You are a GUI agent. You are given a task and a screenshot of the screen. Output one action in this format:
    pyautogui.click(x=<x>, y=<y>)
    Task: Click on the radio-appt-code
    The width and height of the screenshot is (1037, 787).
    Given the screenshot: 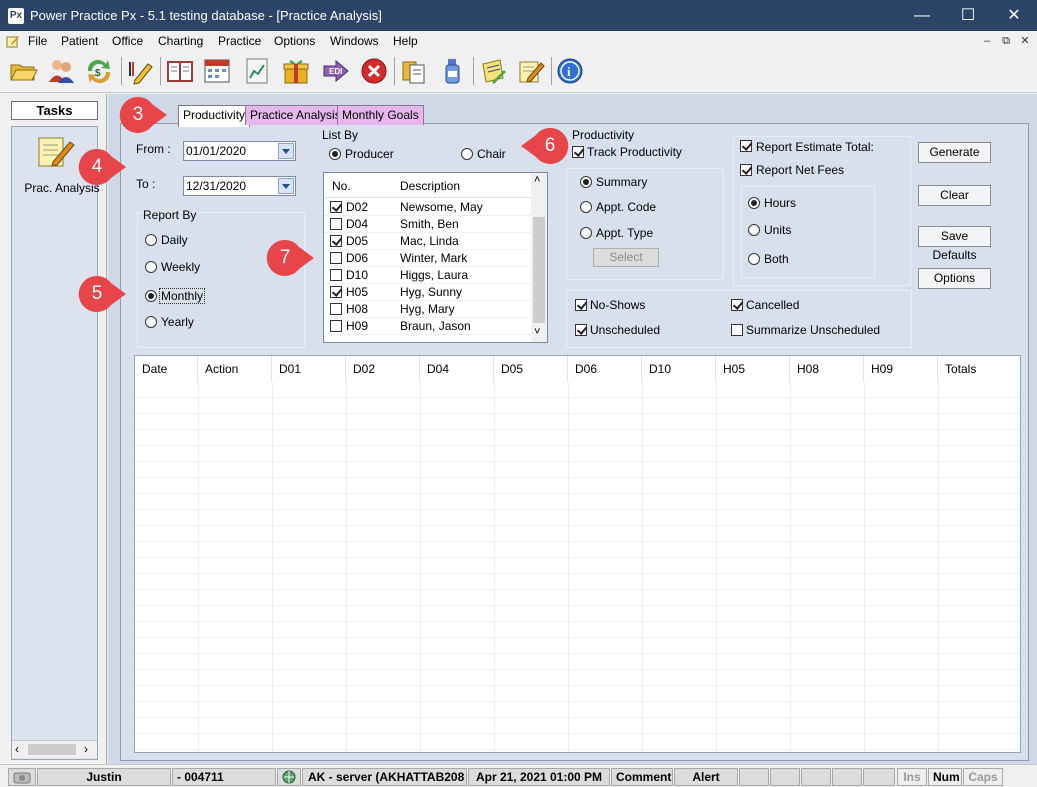 What is the action you would take?
    pyautogui.click(x=586, y=207)
    